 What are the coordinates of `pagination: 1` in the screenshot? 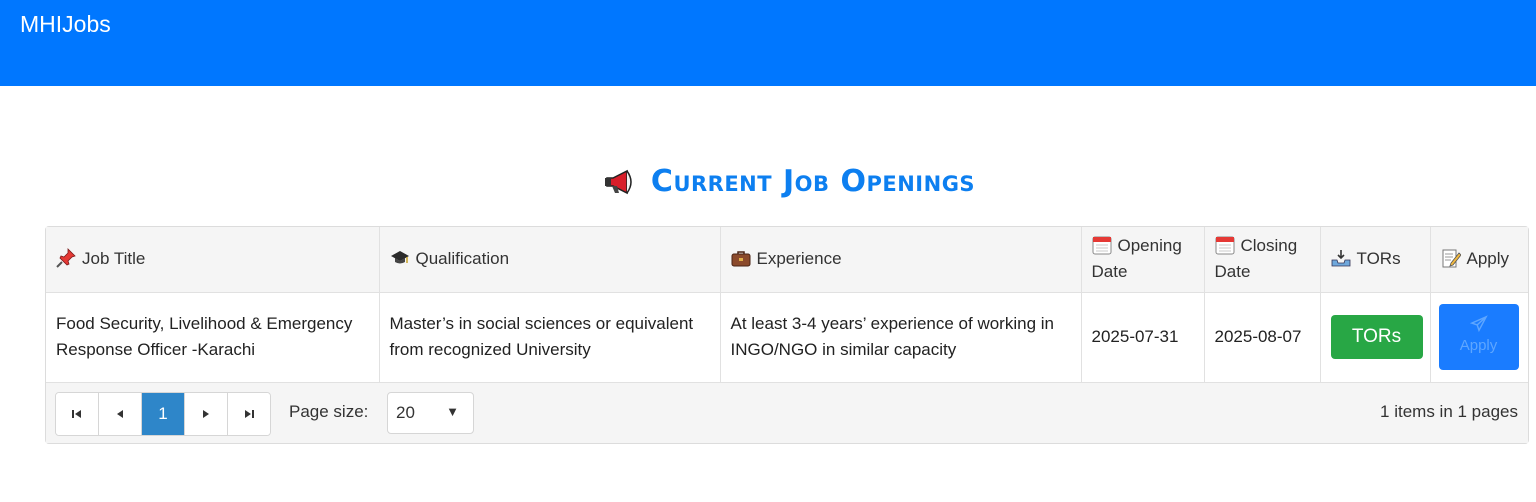 It's located at (163, 414).